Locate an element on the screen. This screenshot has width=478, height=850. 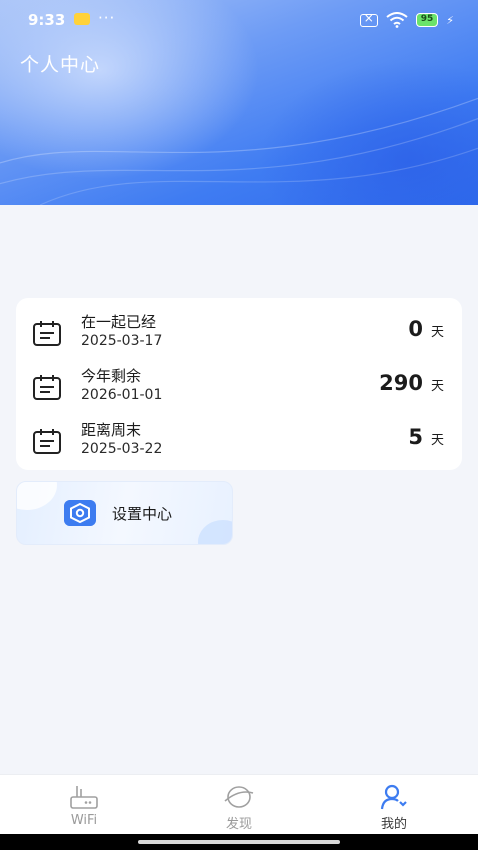
settings-center-label: 设置中心 is located at coordinates (142, 514).